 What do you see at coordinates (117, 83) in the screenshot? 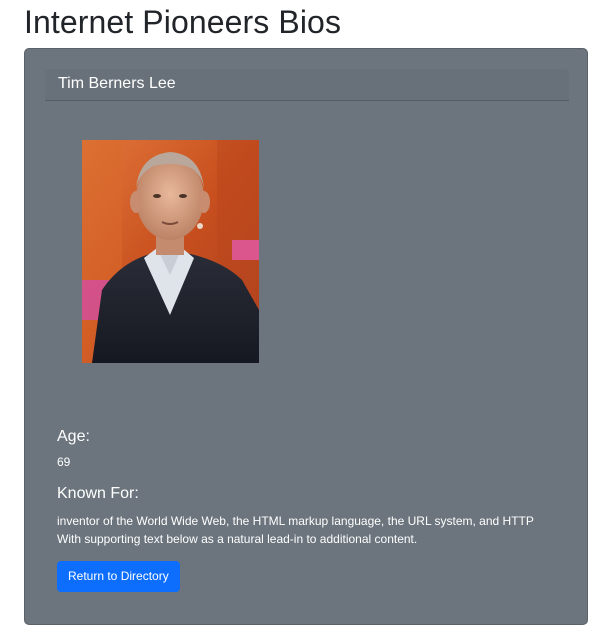
I see `pioneer-name: Tim Berners Lee` at bounding box center [117, 83].